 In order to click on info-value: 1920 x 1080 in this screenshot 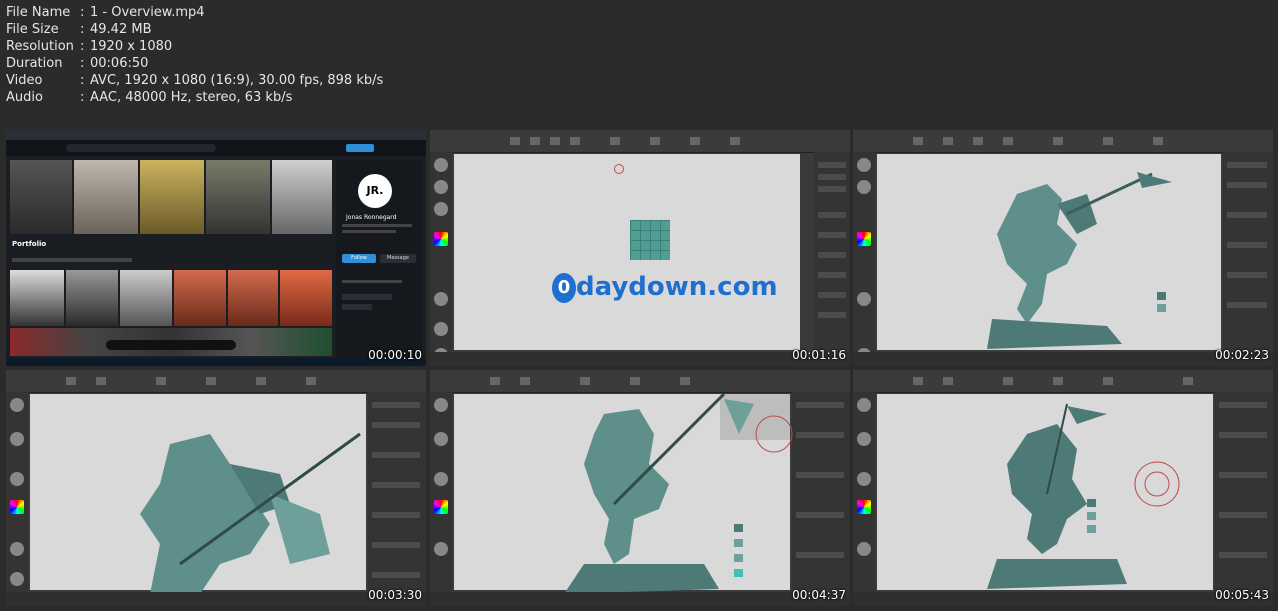, I will do `click(131, 46)`.